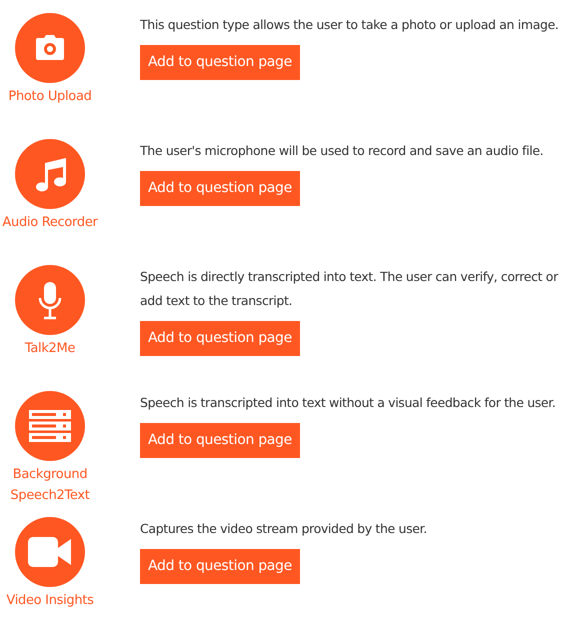 The height and width of the screenshot is (644, 584). Describe the element at coordinates (350, 289) in the screenshot. I see `question-type-description: Speech is directly transcripted into text. The user can verify, correct or add text to the transcript.` at that location.